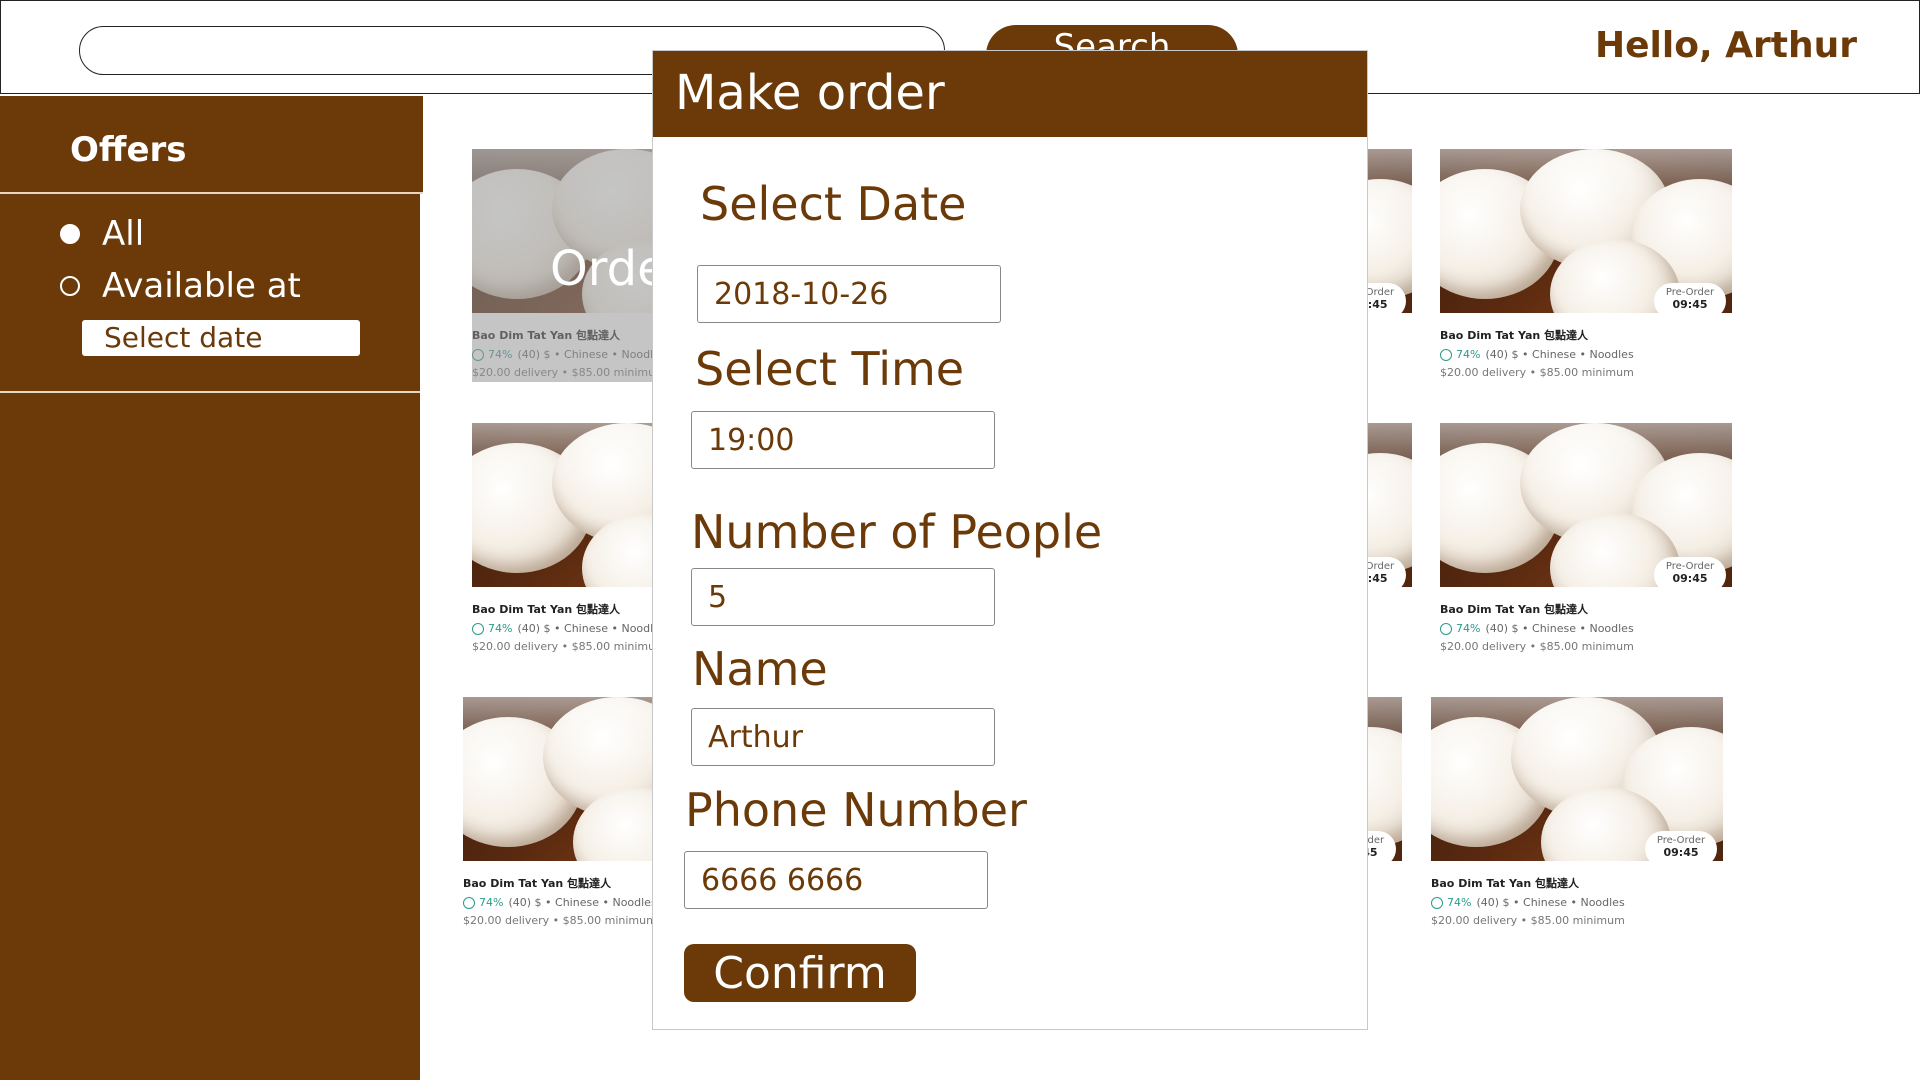 The image size is (1920, 1080). What do you see at coordinates (221, 338) in the screenshot?
I see `filter-date-picker: Select date` at bounding box center [221, 338].